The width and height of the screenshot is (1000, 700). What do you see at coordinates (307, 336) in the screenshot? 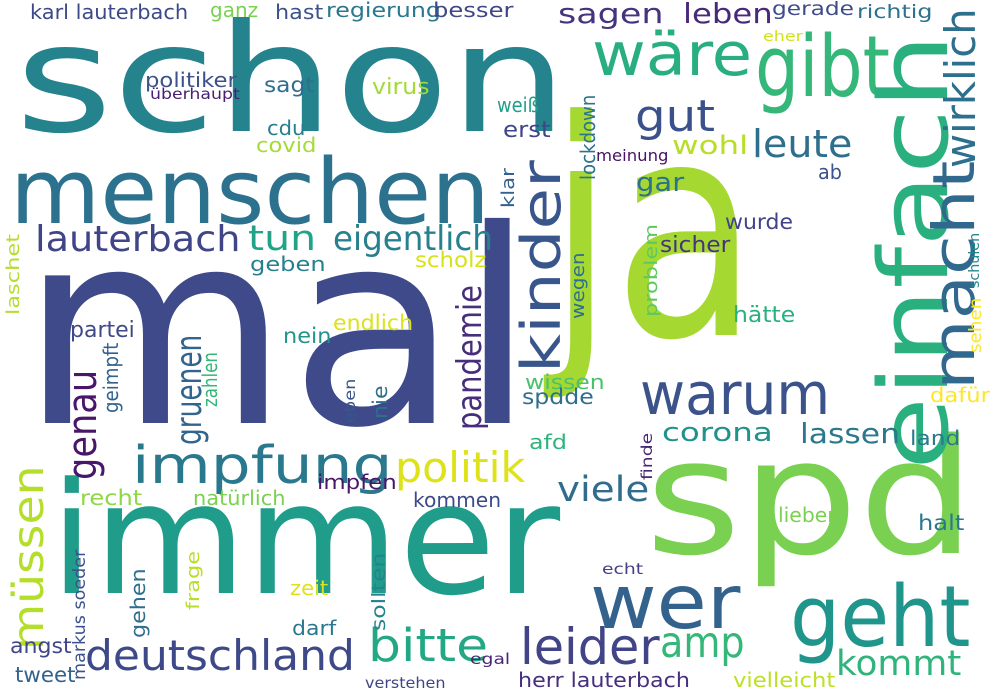
I see `word-nein: nein` at bounding box center [307, 336].